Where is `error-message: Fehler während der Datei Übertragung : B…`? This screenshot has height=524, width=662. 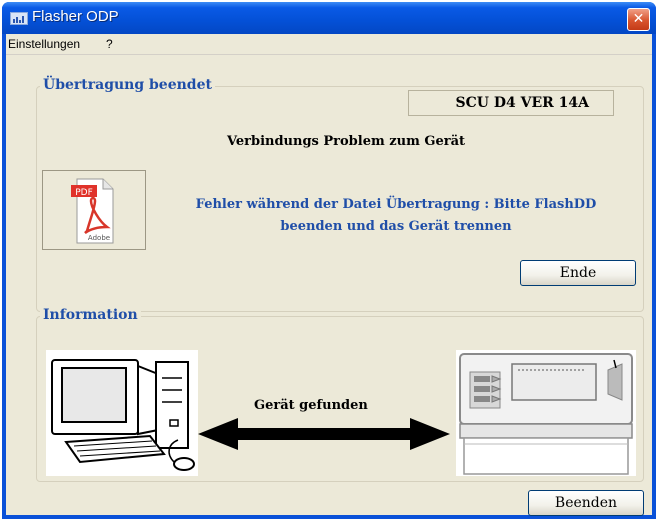
error-message: Fehler während der Datei Übertragung : B… is located at coordinates (396, 216).